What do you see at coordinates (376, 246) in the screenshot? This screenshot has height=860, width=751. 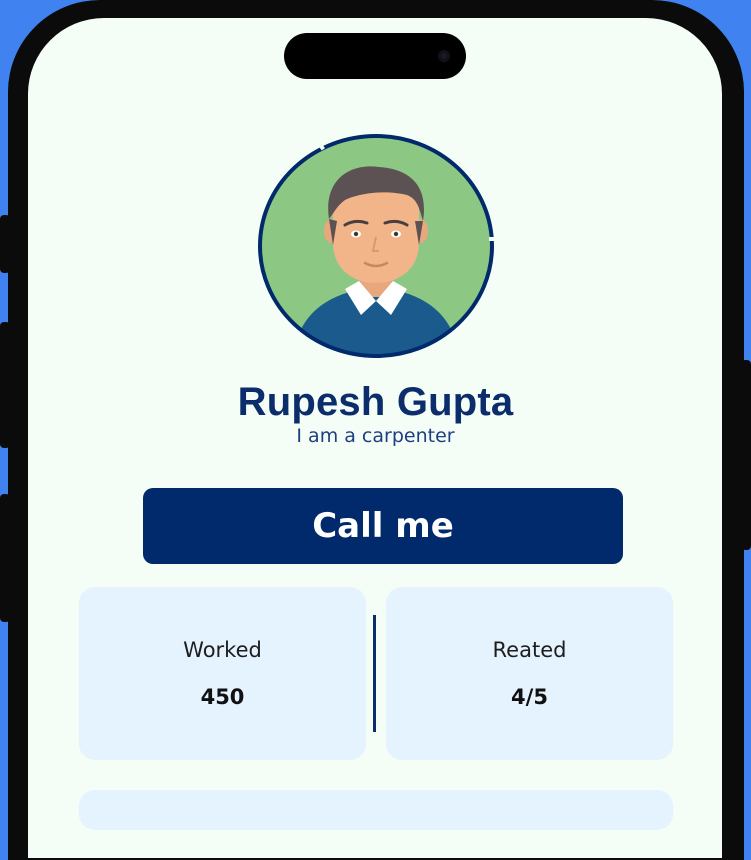 I see `person-avatar-icon` at bounding box center [376, 246].